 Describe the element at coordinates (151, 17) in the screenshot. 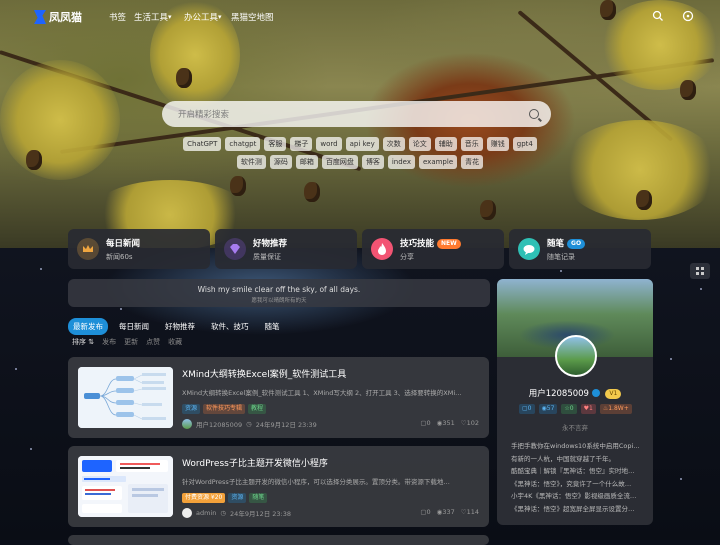

I see `nav-item-life-tools: 生活工具` at that location.